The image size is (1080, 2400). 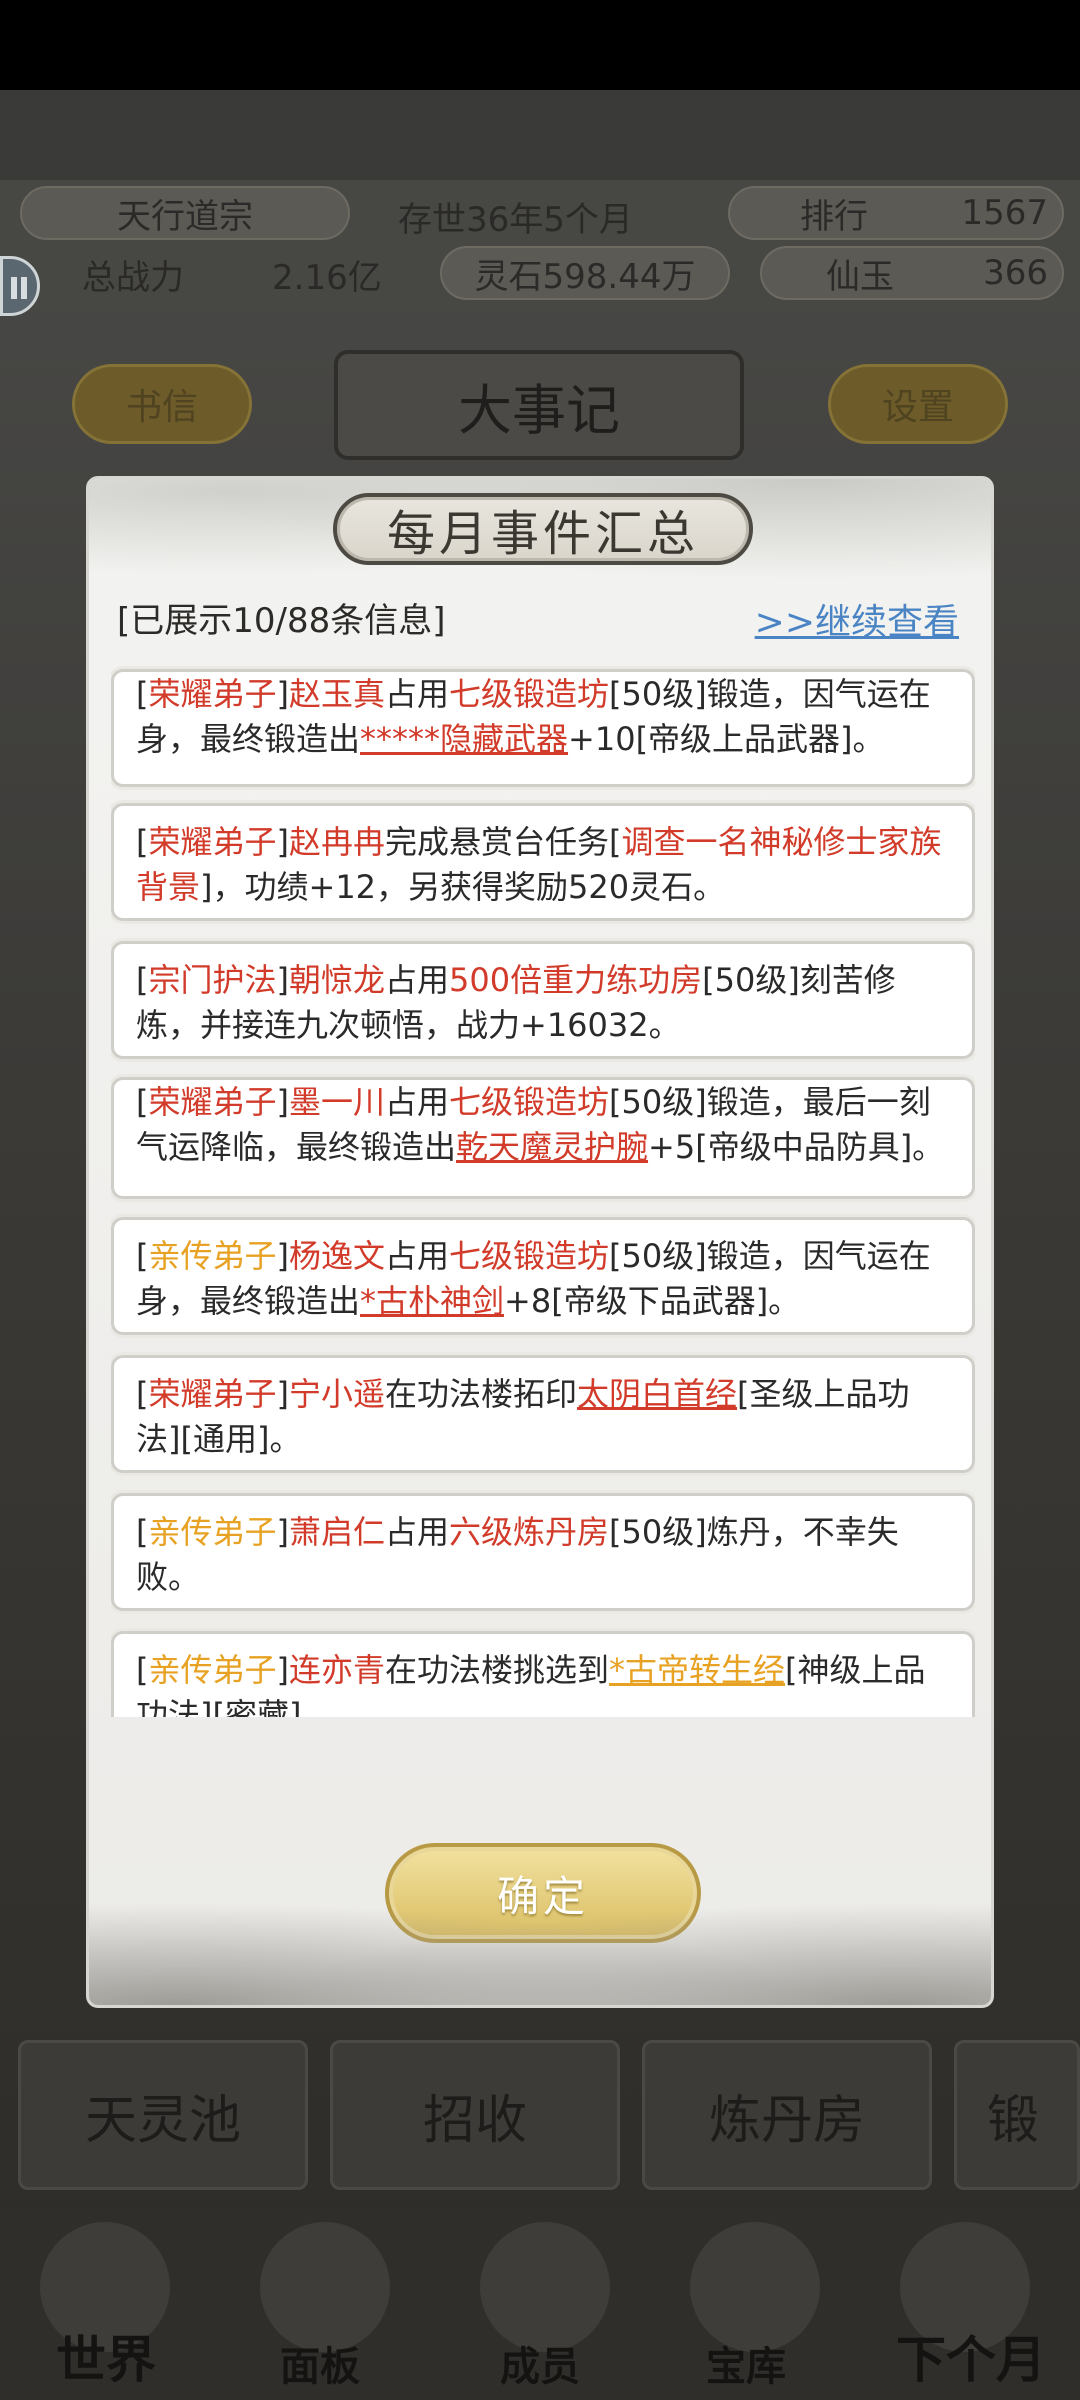 I want to click on tile-label: 锻, so click(x=1013, y=2120).